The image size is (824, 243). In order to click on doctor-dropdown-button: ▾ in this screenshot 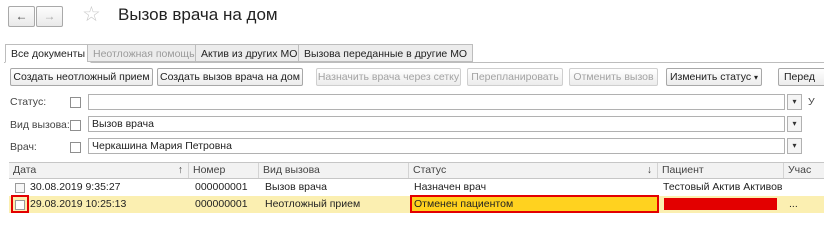, I will do `click(794, 146)`.